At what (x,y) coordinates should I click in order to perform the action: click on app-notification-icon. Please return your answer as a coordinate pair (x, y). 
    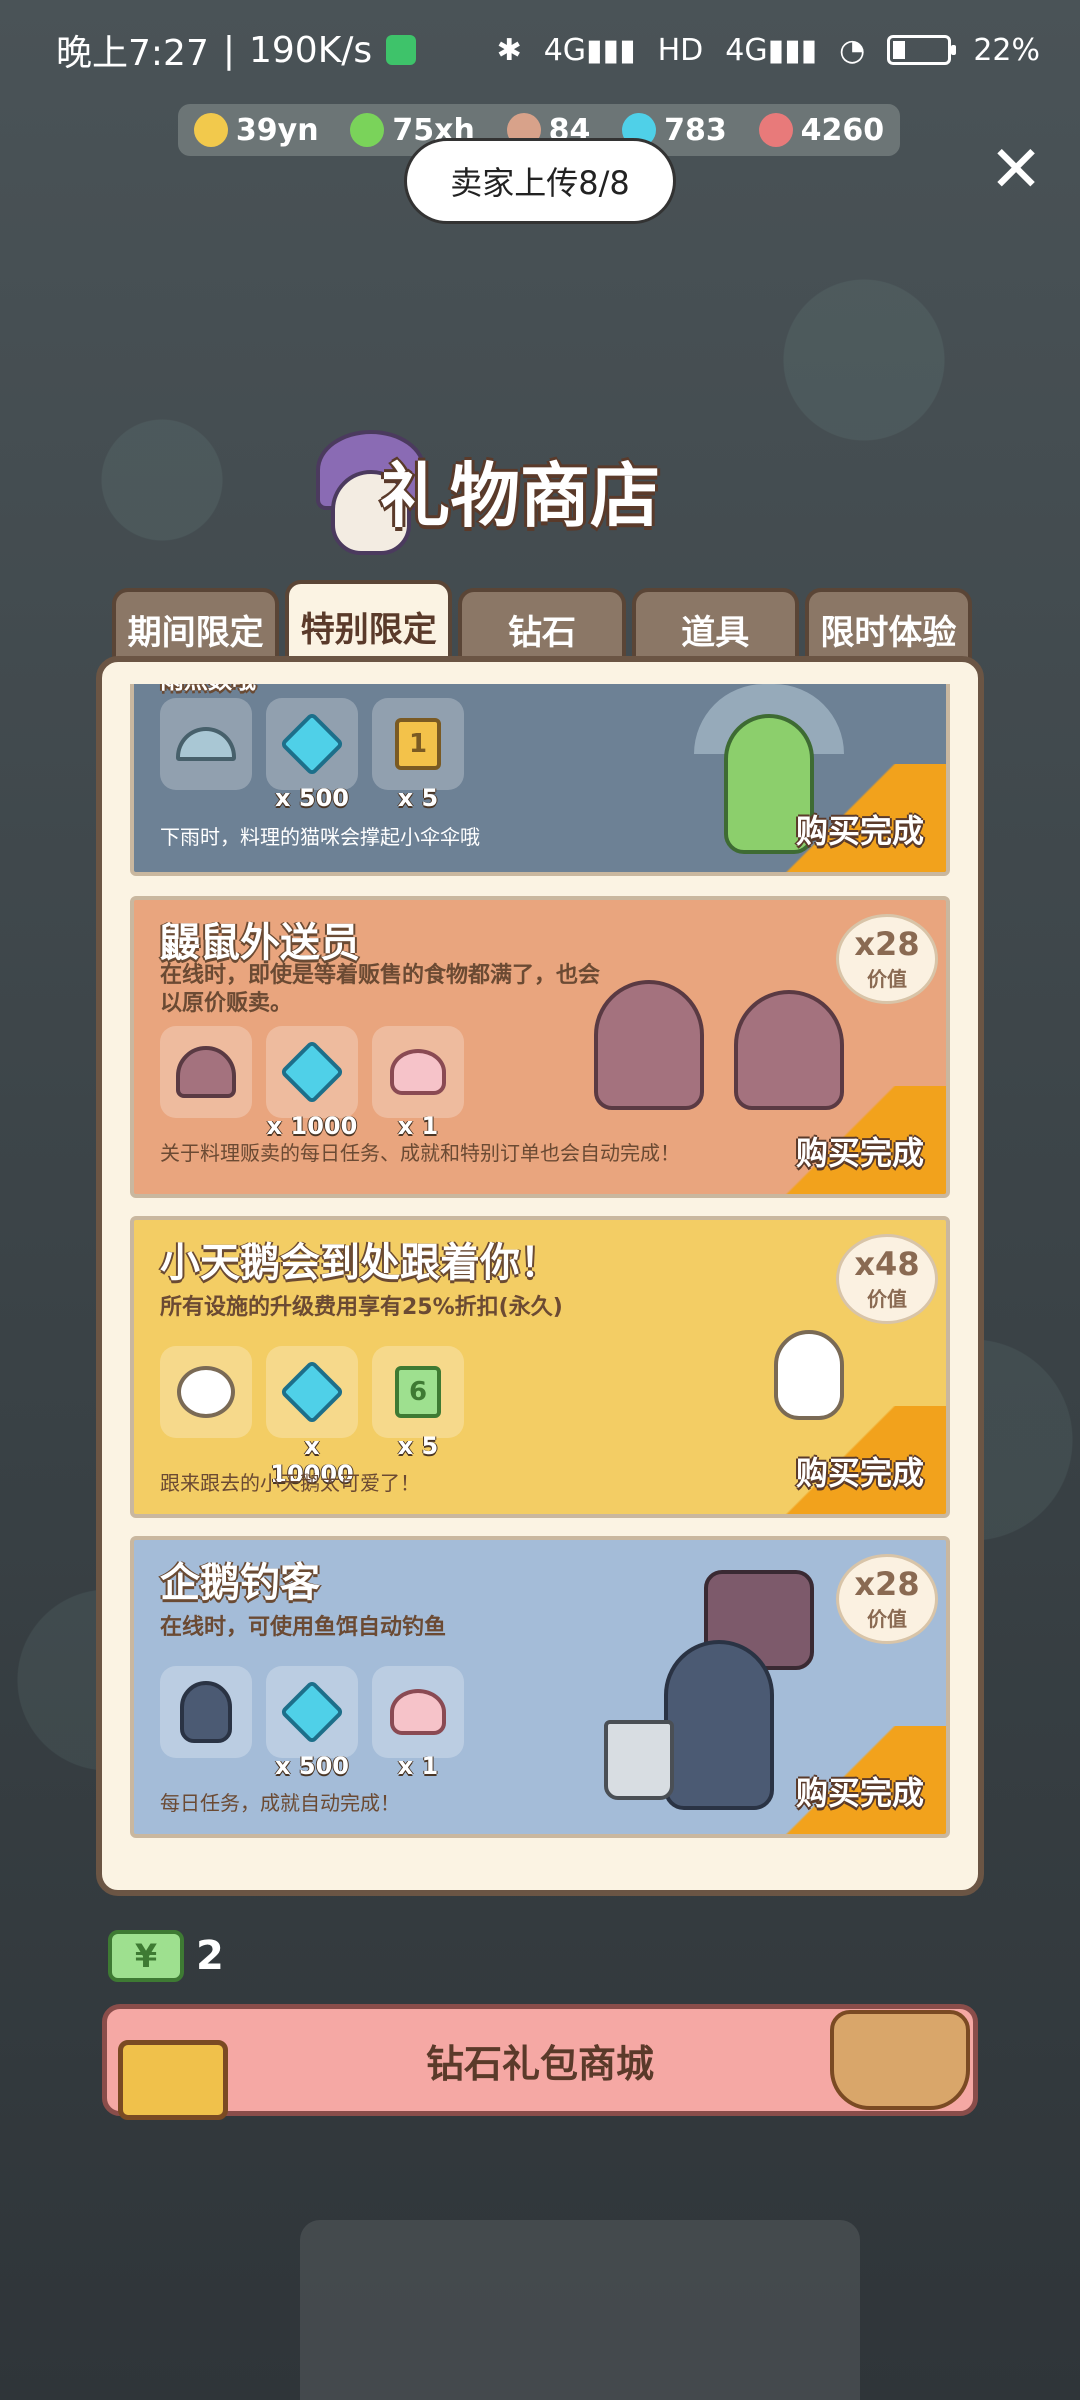
    Looking at the image, I should click on (401, 50).